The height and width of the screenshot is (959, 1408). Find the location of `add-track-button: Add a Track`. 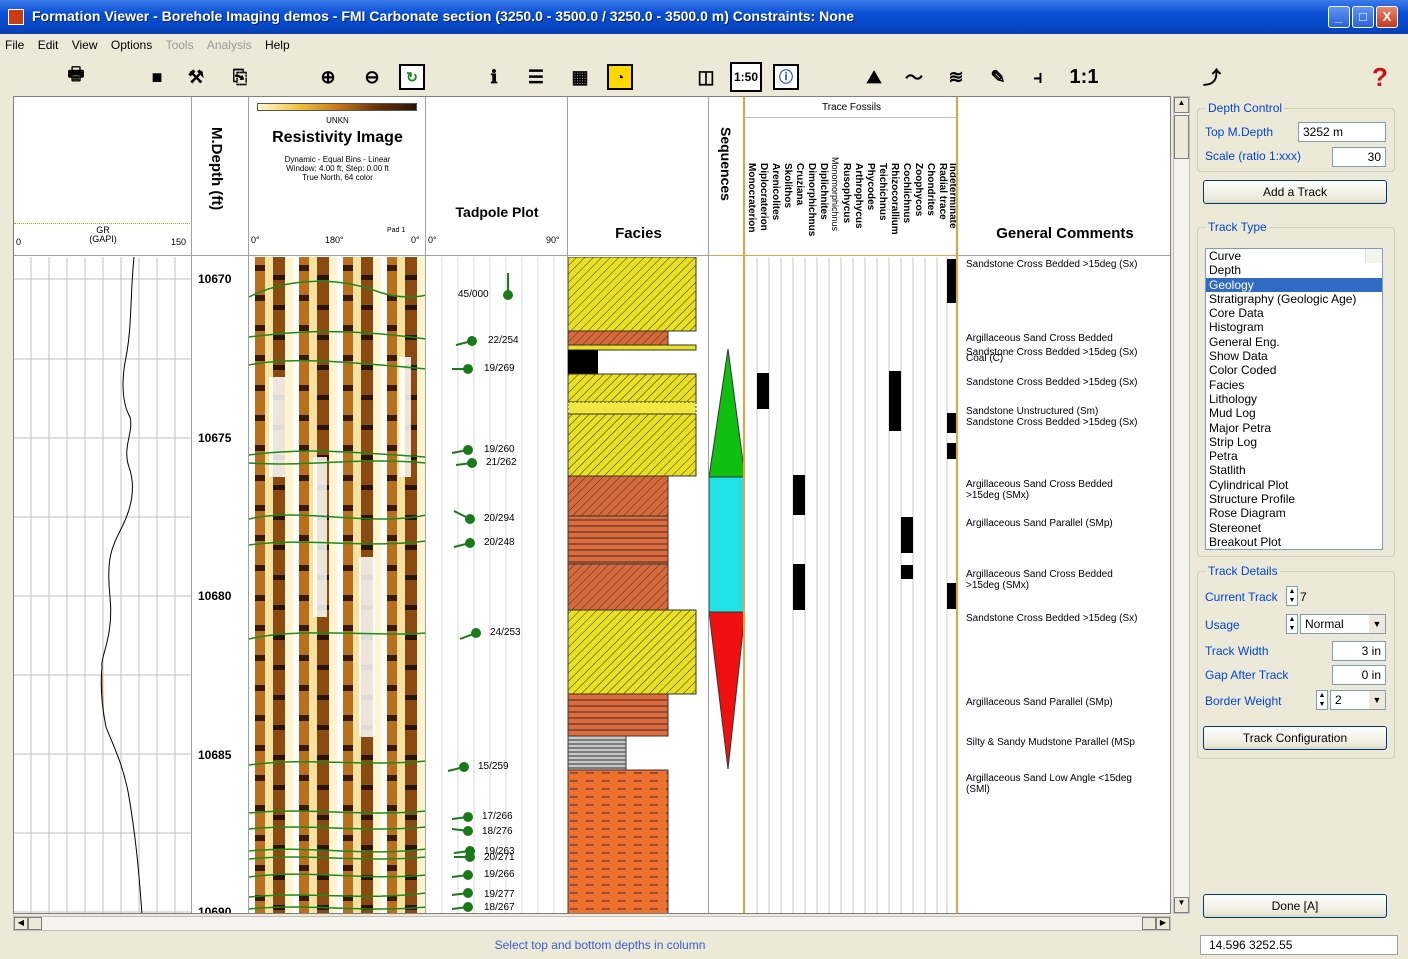

add-track-button: Add a Track is located at coordinates (1295, 192).